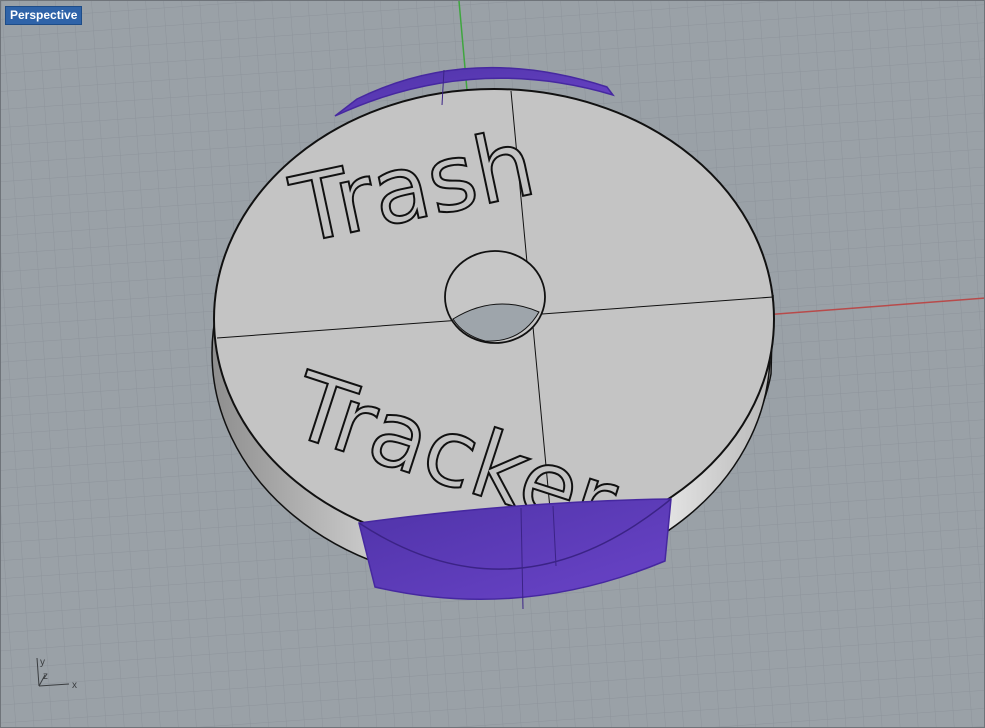  I want to click on viewport-title-tab: Perspective, so click(44, 15).